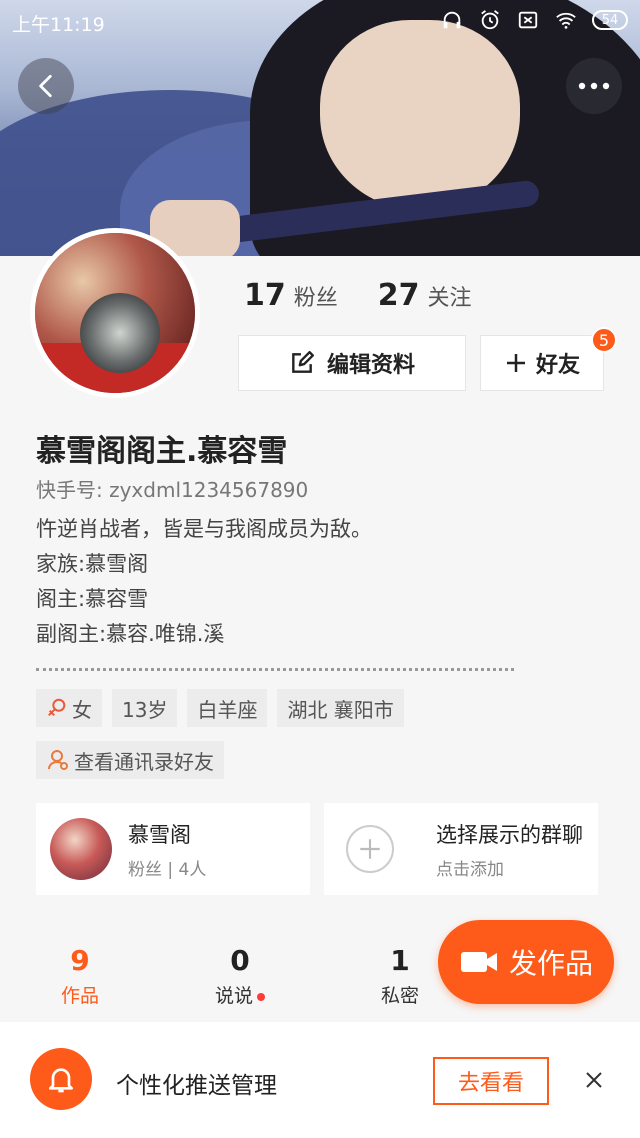 This screenshot has width=640, height=1138. I want to click on tab-posts: 0 说说, so click(240, 976).